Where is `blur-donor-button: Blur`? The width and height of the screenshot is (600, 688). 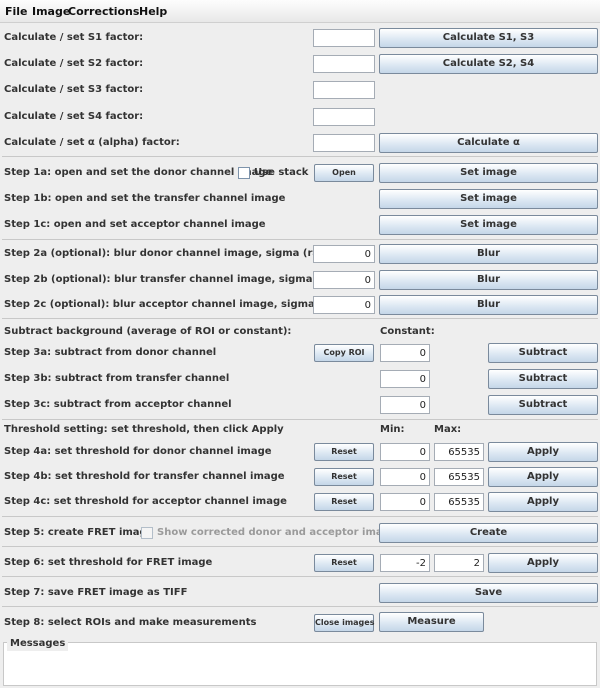
blur-donor-button: Blur is located at coordinates (488, 254).